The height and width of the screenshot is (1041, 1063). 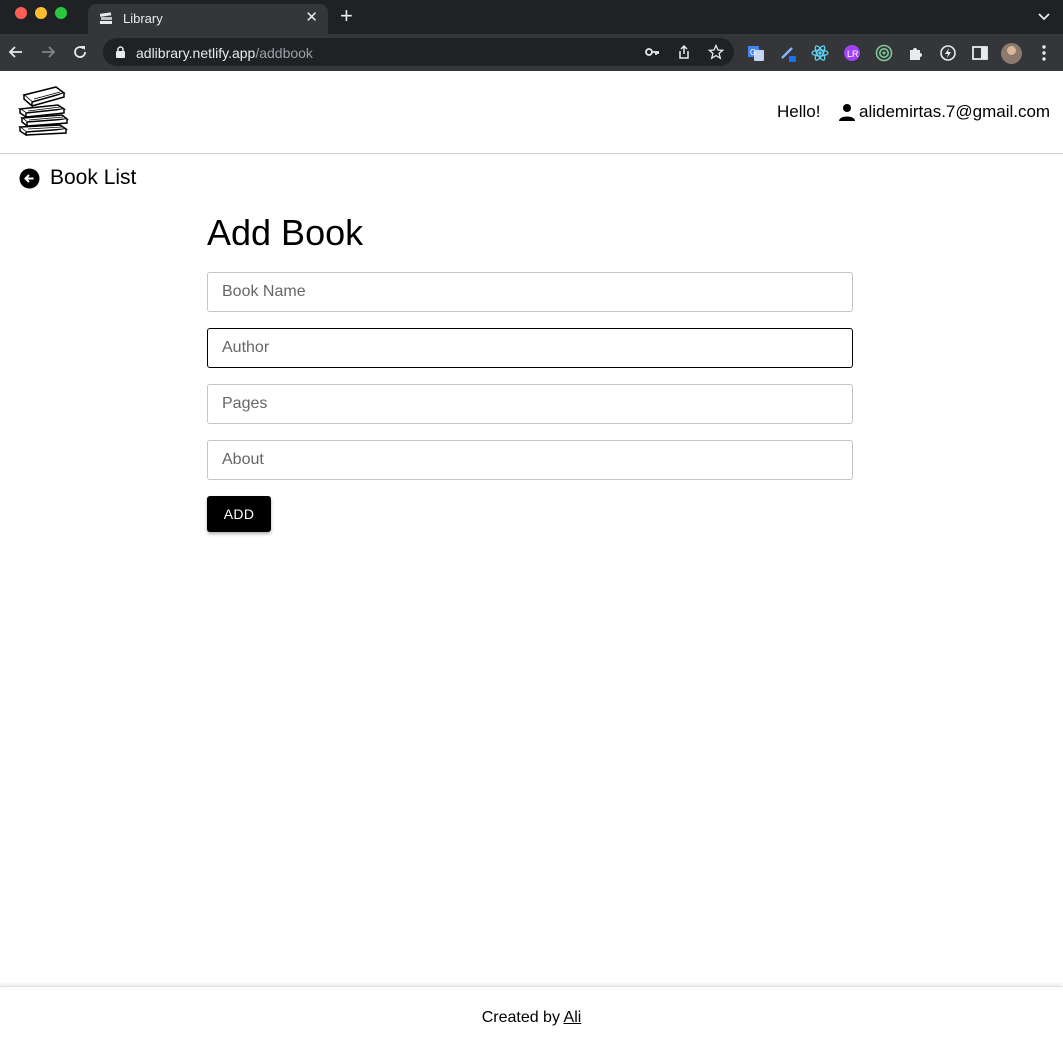 I want to click on browser-toolbar: adlibrary.netlify.app/addbook G LR, so click(x=531, y=52).